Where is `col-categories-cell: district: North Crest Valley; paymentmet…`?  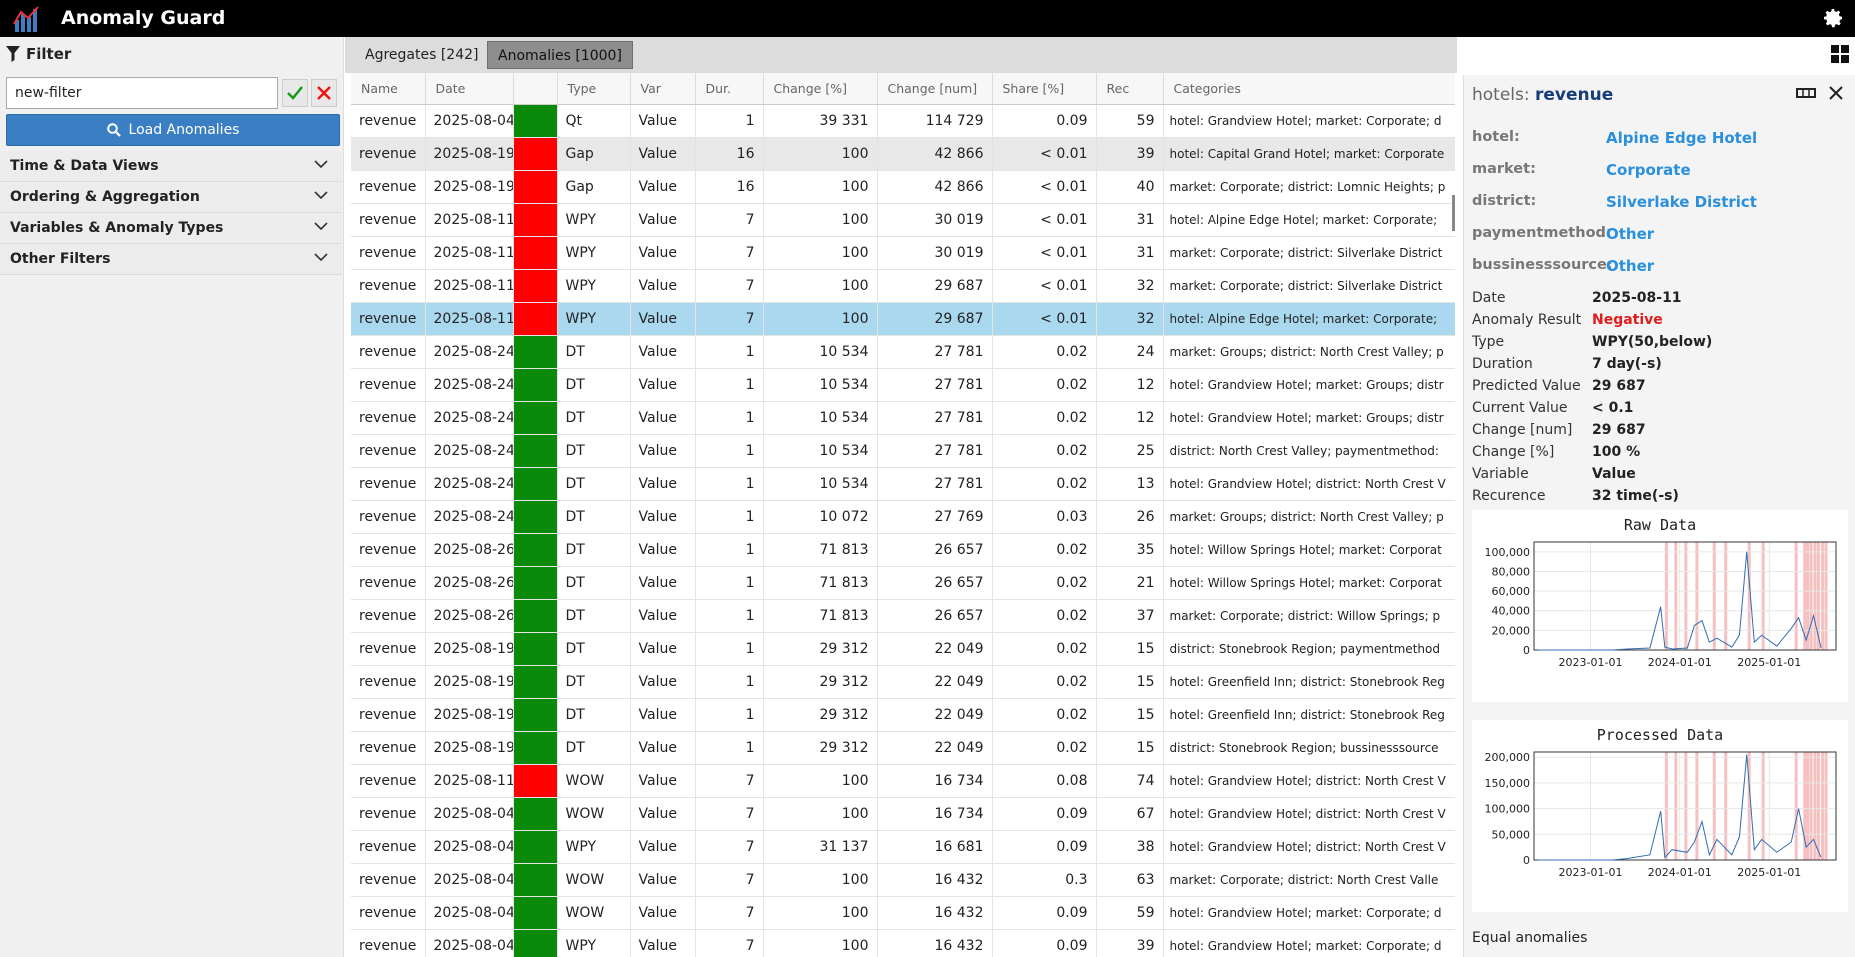 col-categories-cell: district: North Crest Valley; paymentmet… is located at coordinates (1309, 451).